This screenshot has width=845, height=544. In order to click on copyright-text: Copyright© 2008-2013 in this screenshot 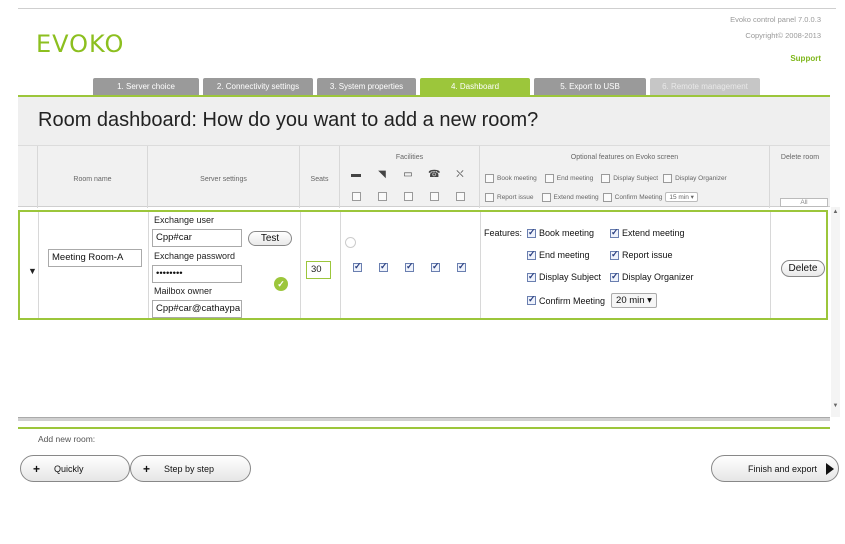, I will do `click(783, 35)`.